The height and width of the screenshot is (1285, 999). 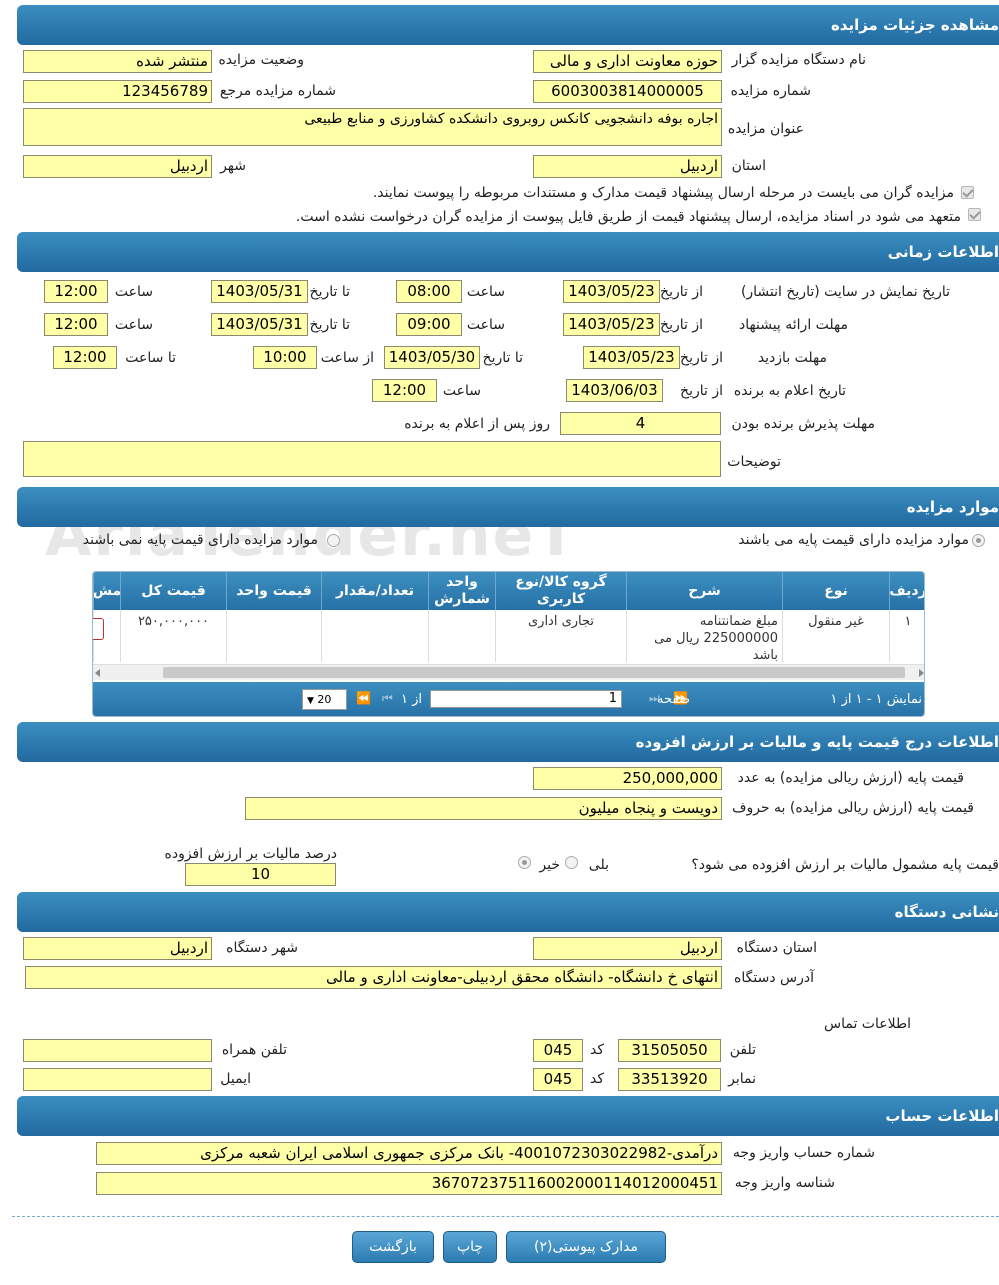 I want to click on status-field: منتشر شده, so click(x=117, y=61).